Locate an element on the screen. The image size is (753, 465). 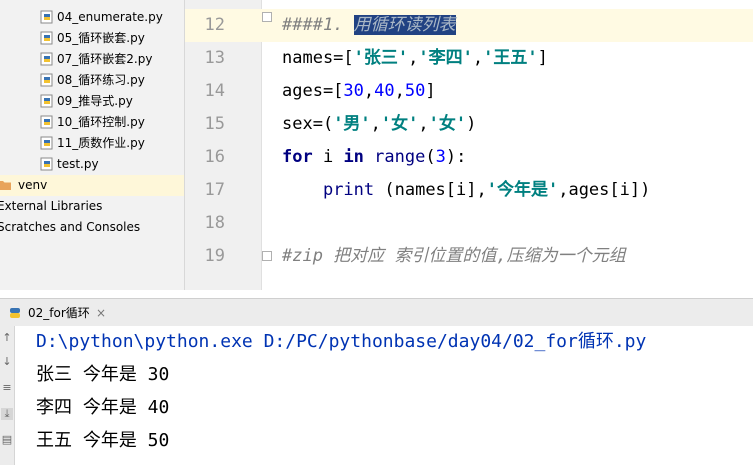
run-tab-label: 02_for循环 is located at coordinates (59, 313).